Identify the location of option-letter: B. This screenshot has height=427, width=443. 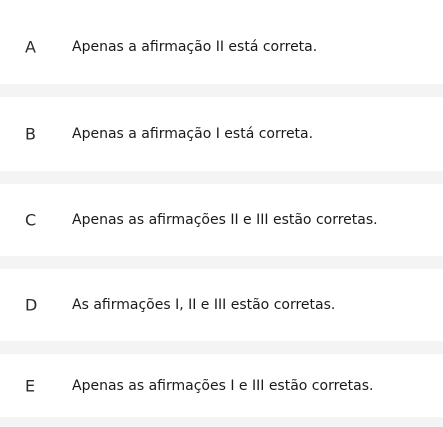
(30, 134).